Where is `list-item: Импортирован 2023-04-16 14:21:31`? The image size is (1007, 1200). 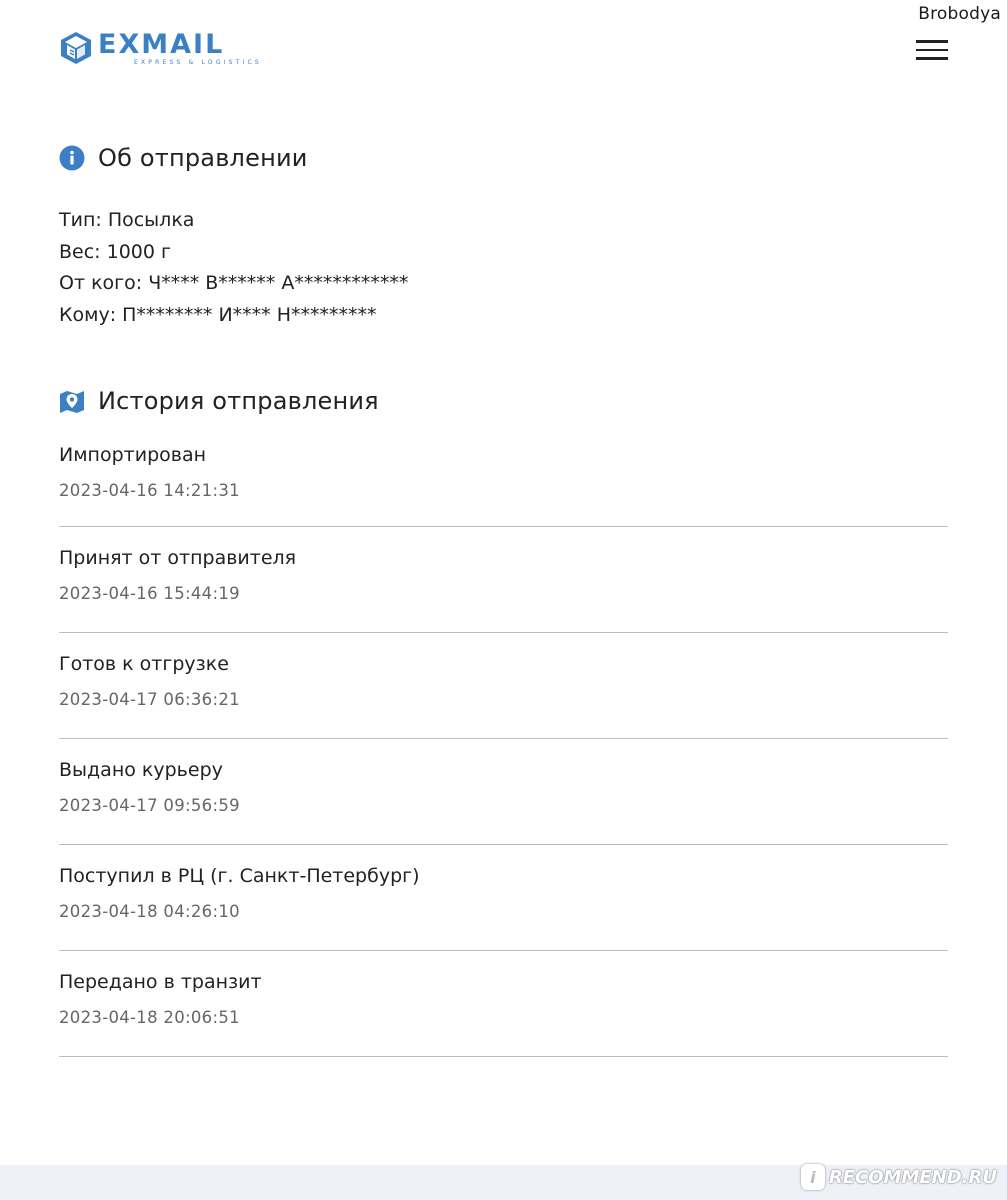 list-item: Импортирован 2023-04-16 14:21:31 is located at coordinates (503, 478).